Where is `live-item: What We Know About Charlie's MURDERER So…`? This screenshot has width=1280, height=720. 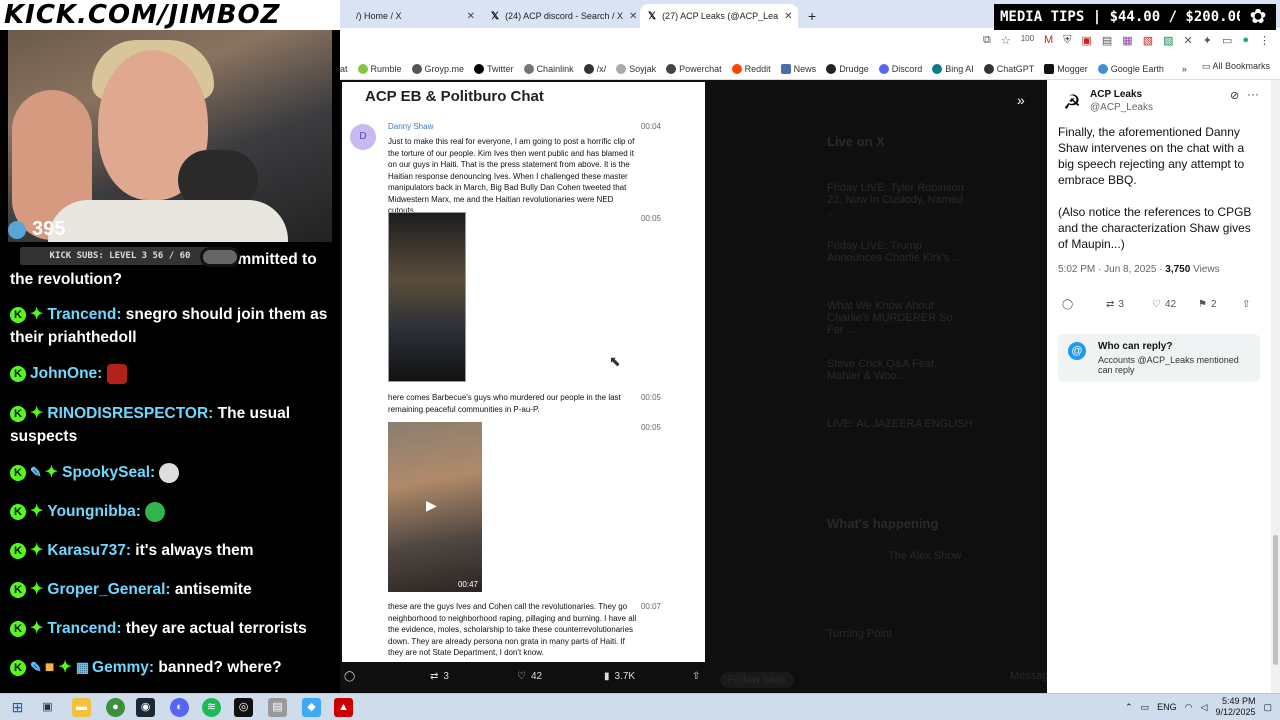 live-item: What We Know About Charlie's MURDERER So… is located at coordinates (897, 318).